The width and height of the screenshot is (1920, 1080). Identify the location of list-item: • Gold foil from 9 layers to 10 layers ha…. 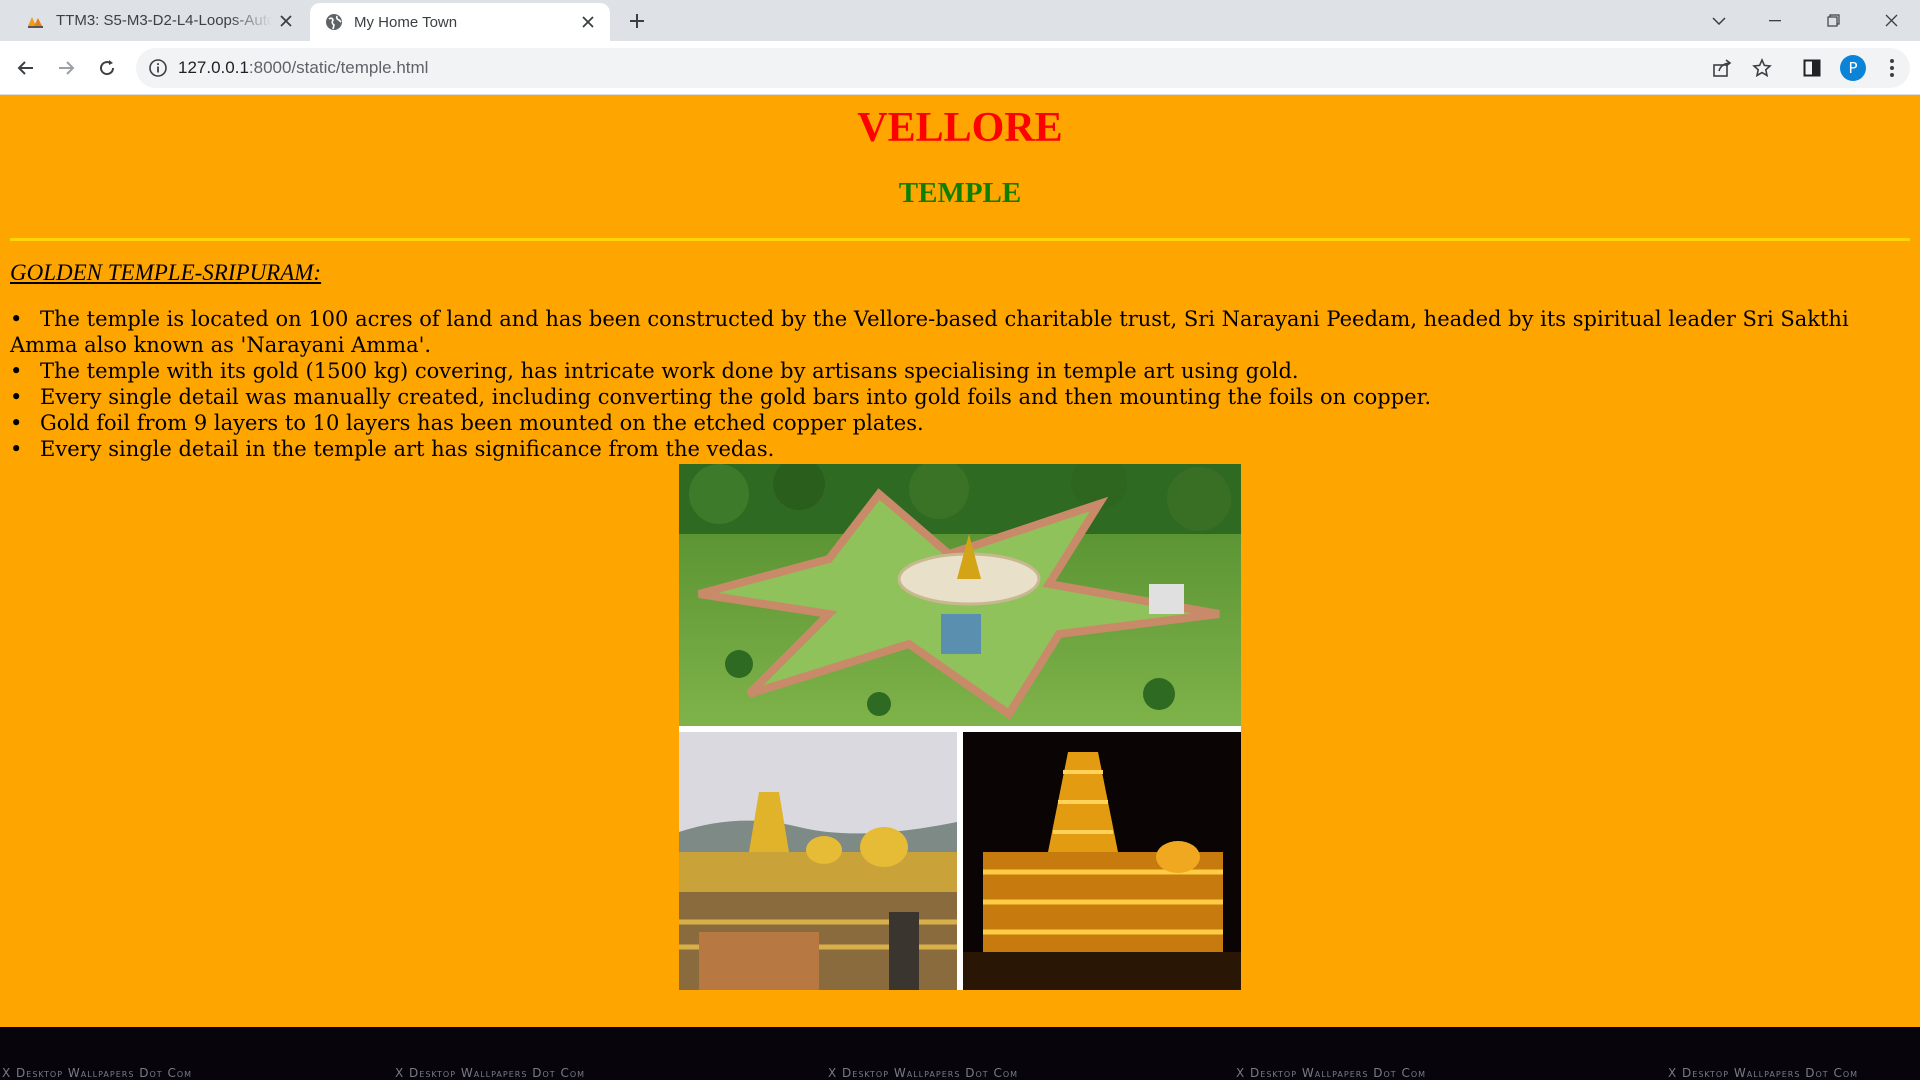
(467, 423).